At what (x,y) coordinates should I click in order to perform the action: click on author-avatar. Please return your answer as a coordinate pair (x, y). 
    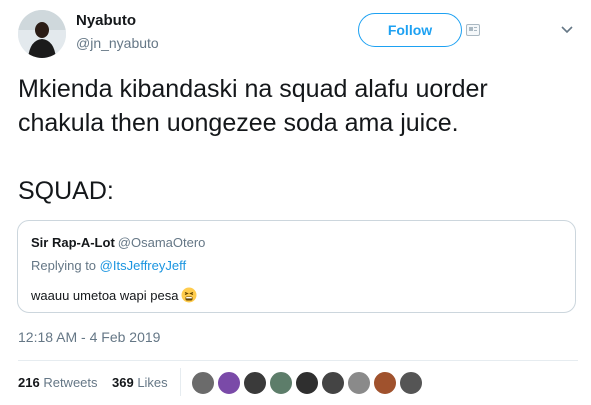
    Looking at the image, I should click on (42, 34).